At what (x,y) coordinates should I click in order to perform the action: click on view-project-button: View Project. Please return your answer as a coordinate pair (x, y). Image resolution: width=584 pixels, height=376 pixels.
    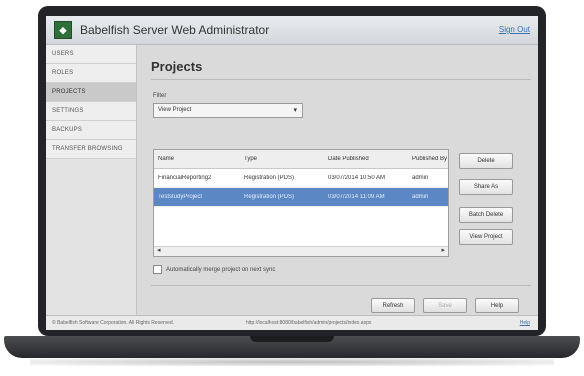
    Looking at the image, I should click on (486, 237).